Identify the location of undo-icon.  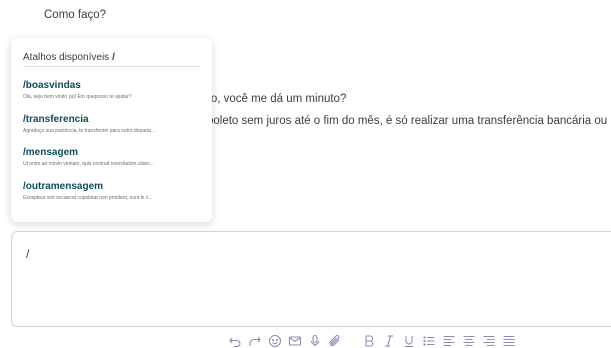
(235, 341).